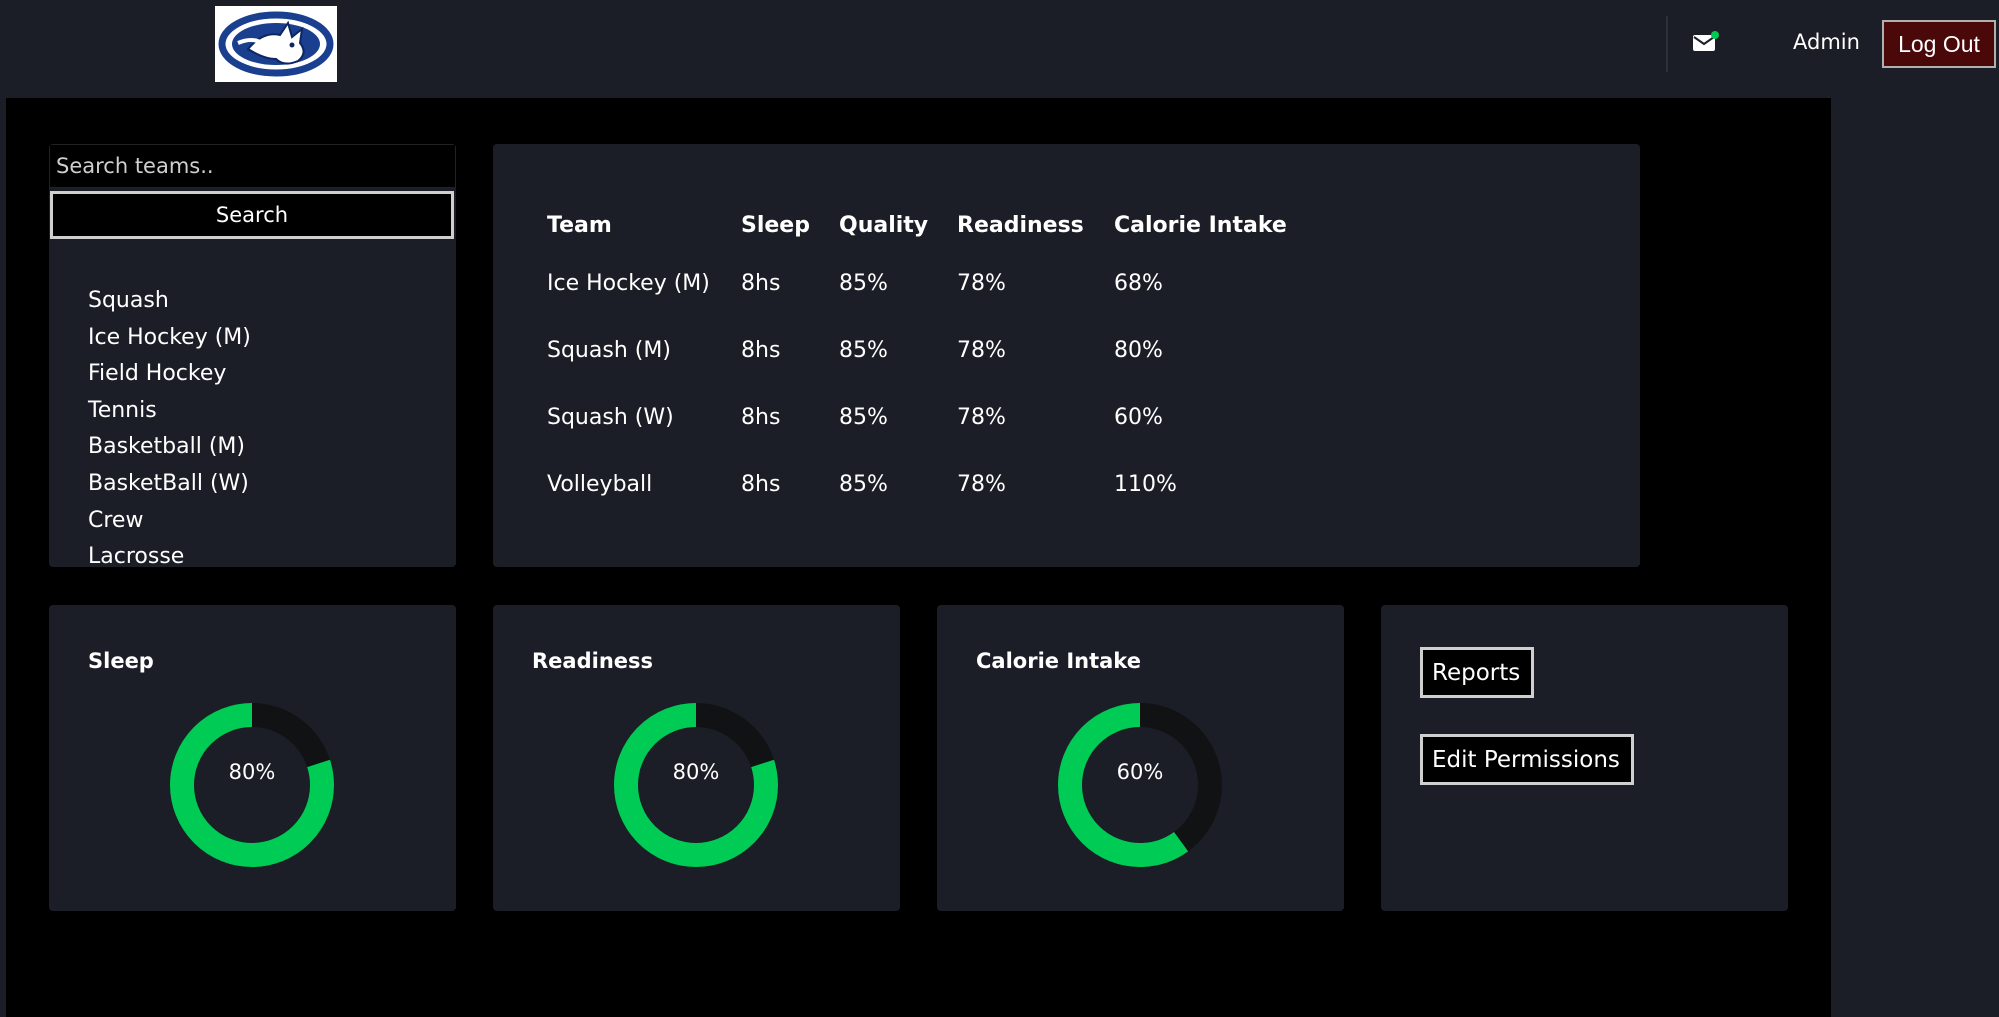 This screenshot has height=1017, width=1999. Describe the element at coordinates (121, 661) in the screenshot. I see `donut-title: Sleep` at that location.